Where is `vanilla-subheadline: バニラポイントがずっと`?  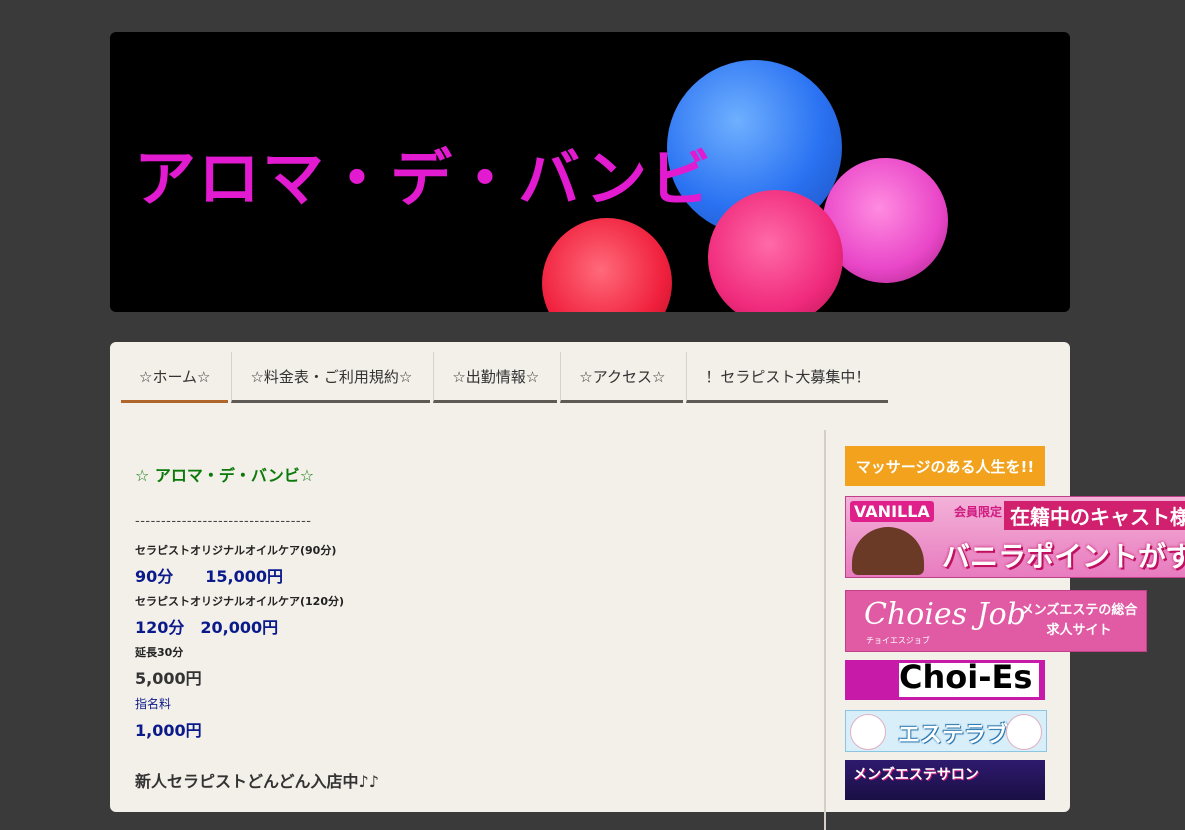 vanilla-subheadline: バニラポイントがずっと is located at coordinates (1063, 556).